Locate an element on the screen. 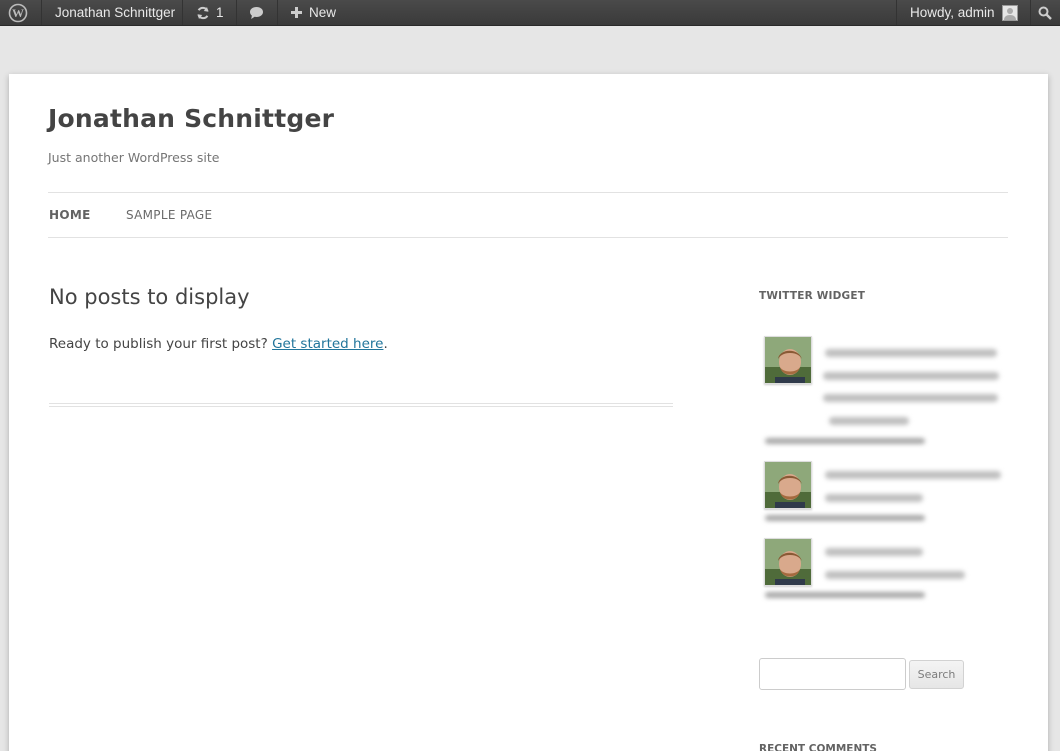 This screenshot has height=751, width=1060. svg-text: W is located at coordinates (18, 13).